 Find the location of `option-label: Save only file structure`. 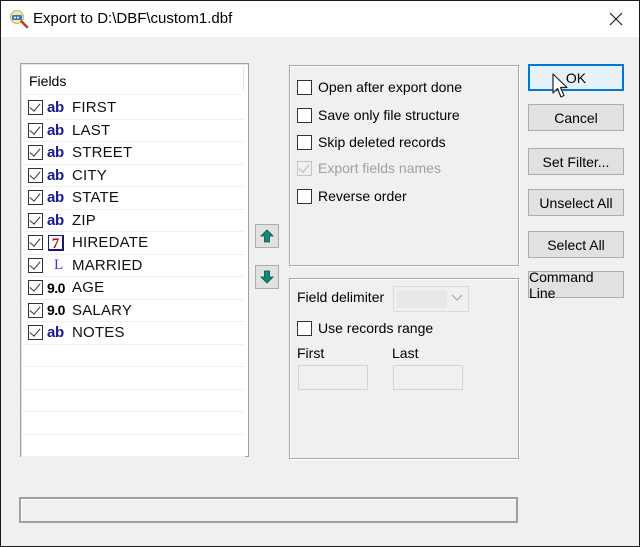

option-label: Save only file structure is located at coordinates (389, 115).